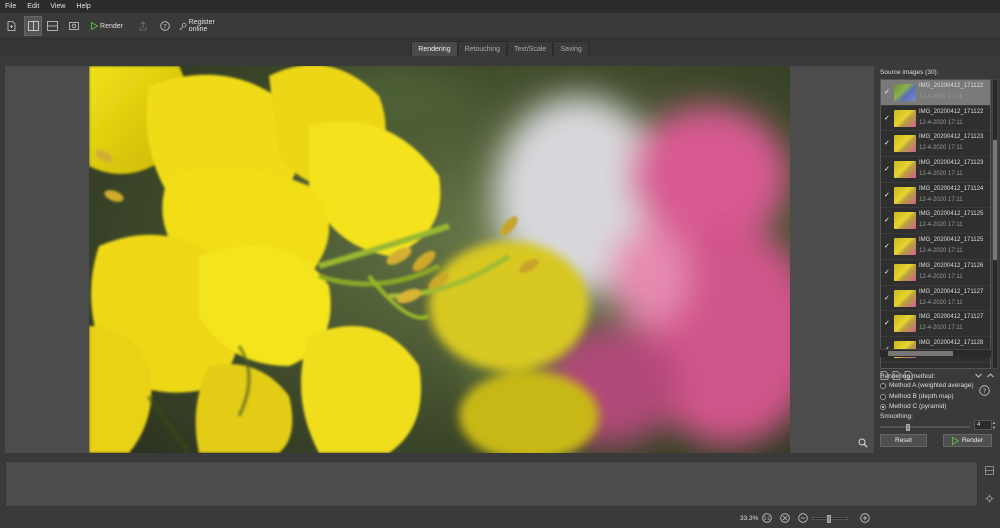 Image resolution: width=1000 pixels, height=528 pixels. I want to click on panel-settings-icon, so click(989, 498).